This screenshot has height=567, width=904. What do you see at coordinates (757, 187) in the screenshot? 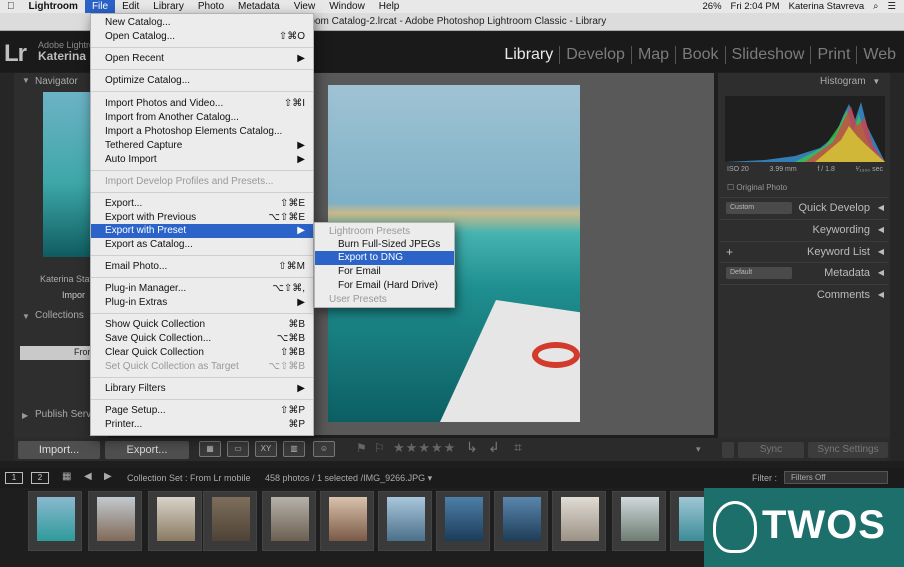
I see `original-photo-toggle: ☐ Original Photo` at bounding box center [757, 187].